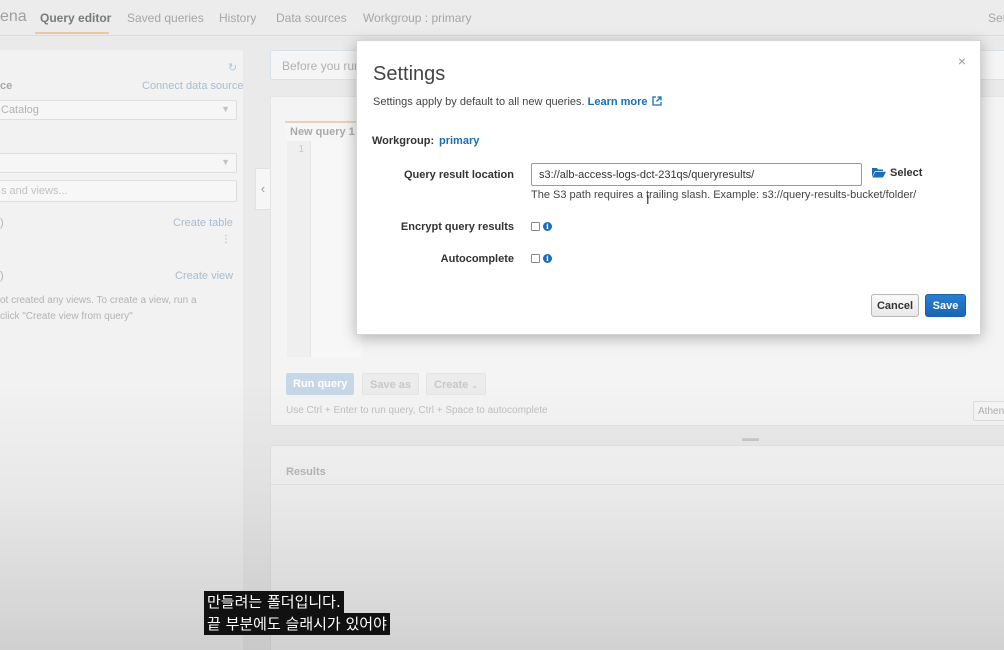 The height and width of the screenshot is (650, 1004). I want to click on encrypt-query-results-label: Encrypt query results, so click(457, 227).